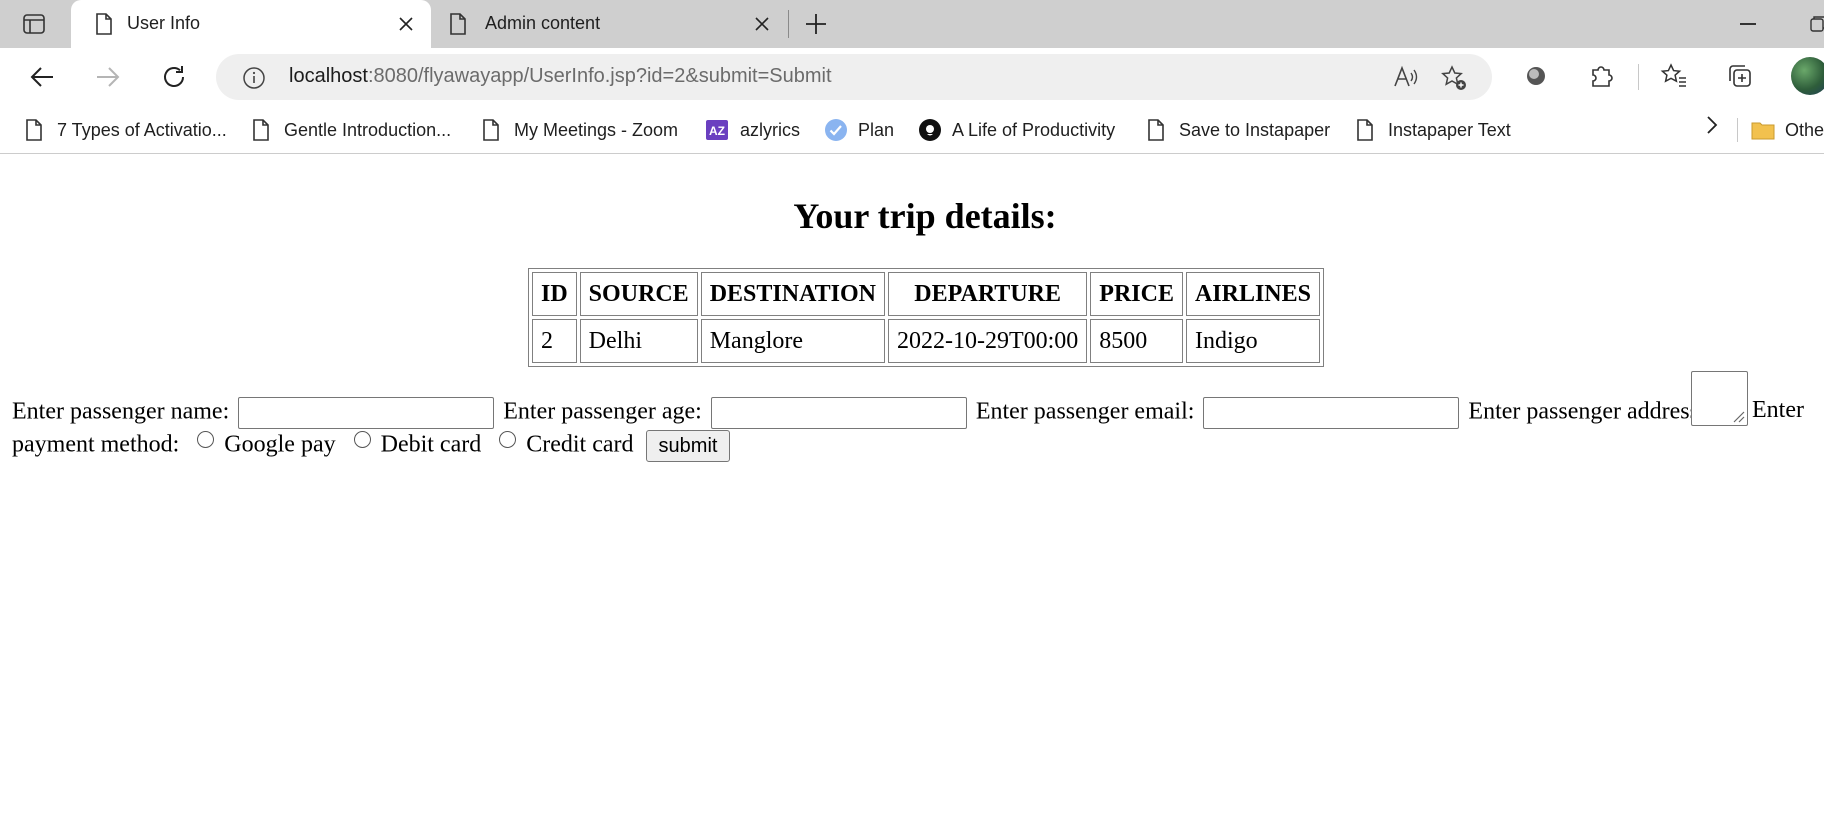 This screenshot has height=821, width=1824. Describe the element at coordinates (1136, 294) in the screenshot. I see `column-header: PRICE` at that location.